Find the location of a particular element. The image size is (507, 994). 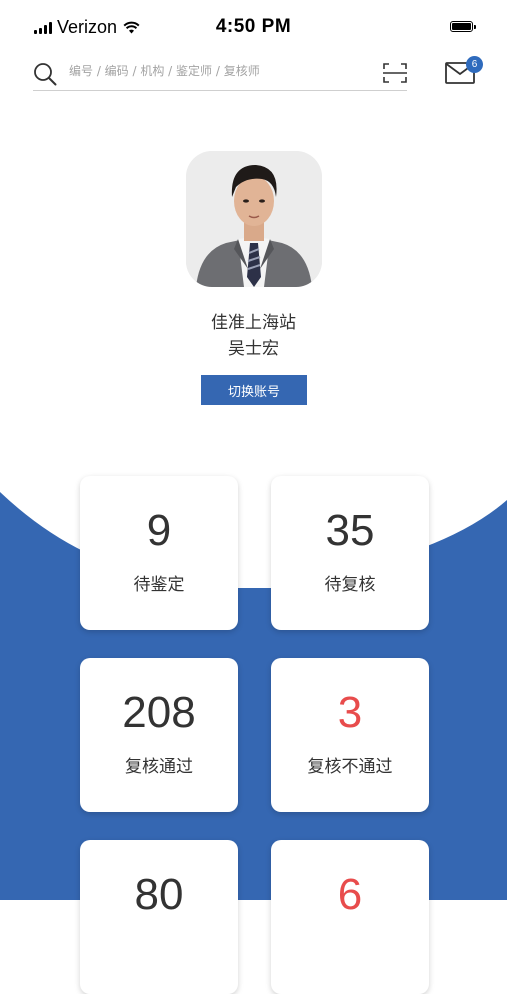

stat-value: 80 is located at coordinates (159, 894).